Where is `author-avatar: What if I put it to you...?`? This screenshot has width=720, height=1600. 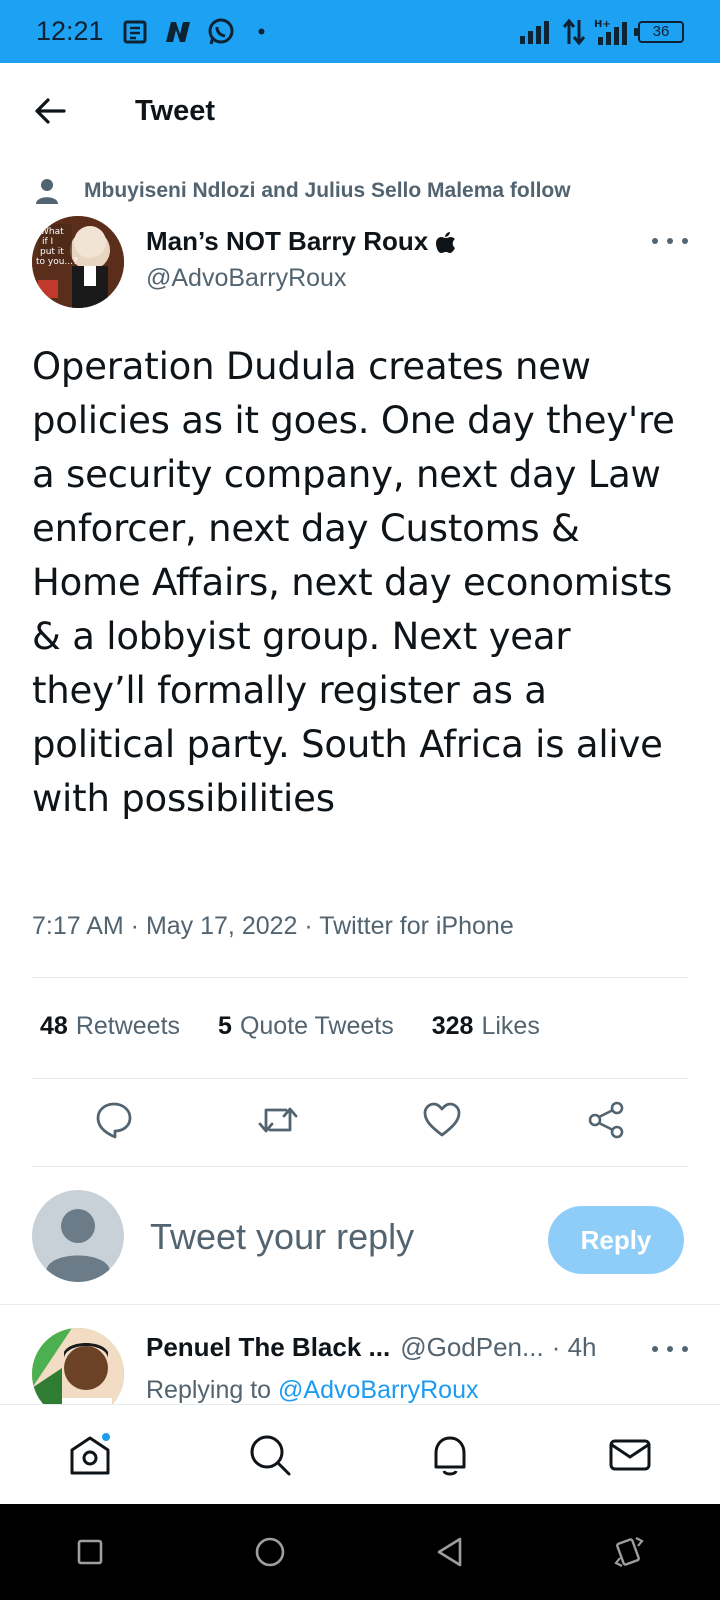
author-avatar: What if I put it to you...? is located at coordinates (78, 262).